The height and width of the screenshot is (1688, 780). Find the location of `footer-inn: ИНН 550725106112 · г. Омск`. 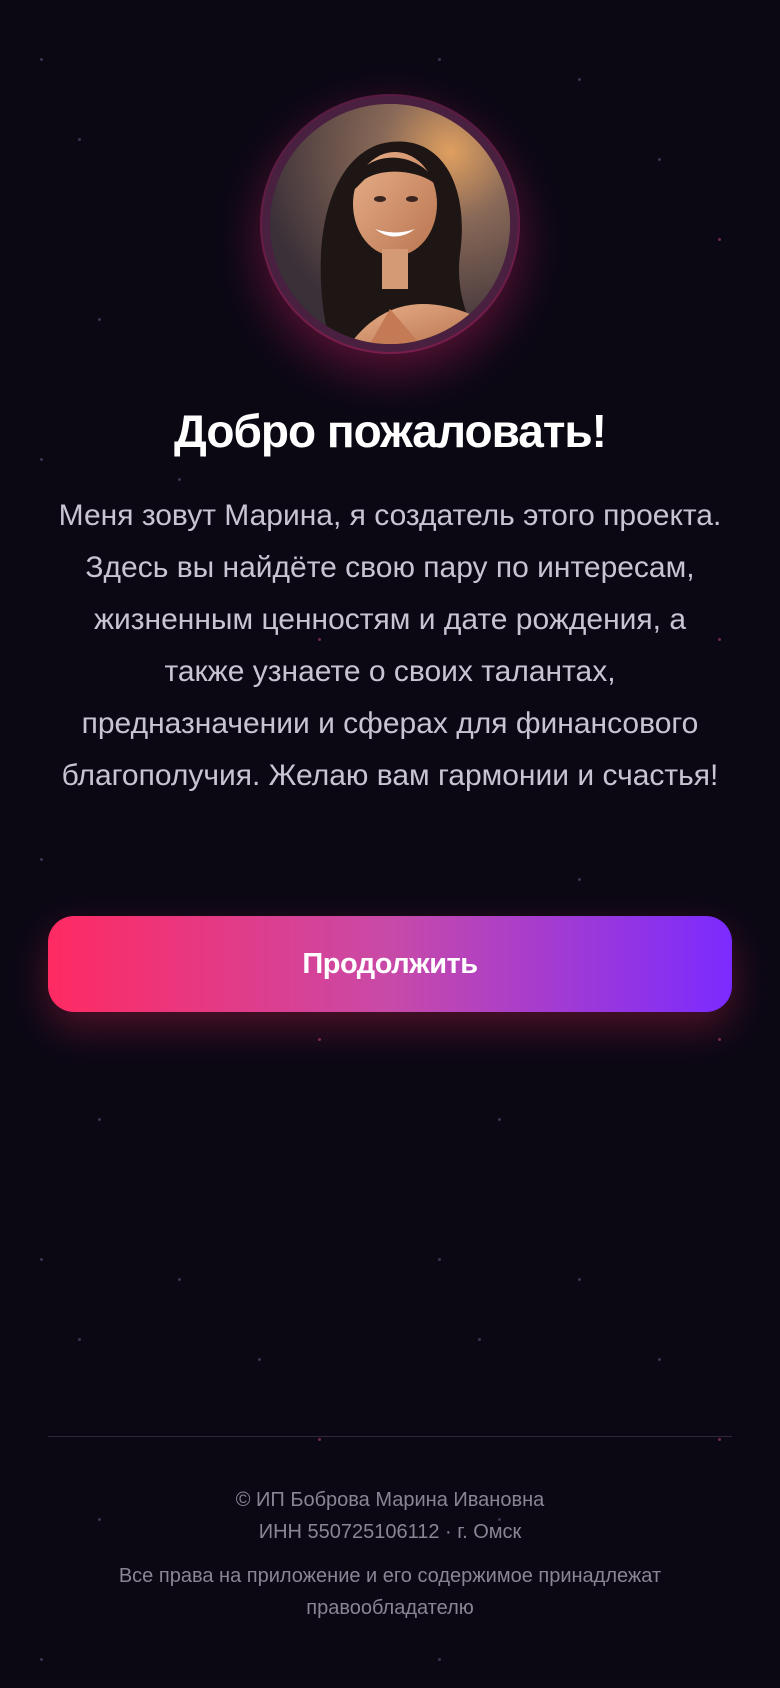

footer-inn: ИНН 550725106112 · г. Омск is located at coordinates (390, 1532).